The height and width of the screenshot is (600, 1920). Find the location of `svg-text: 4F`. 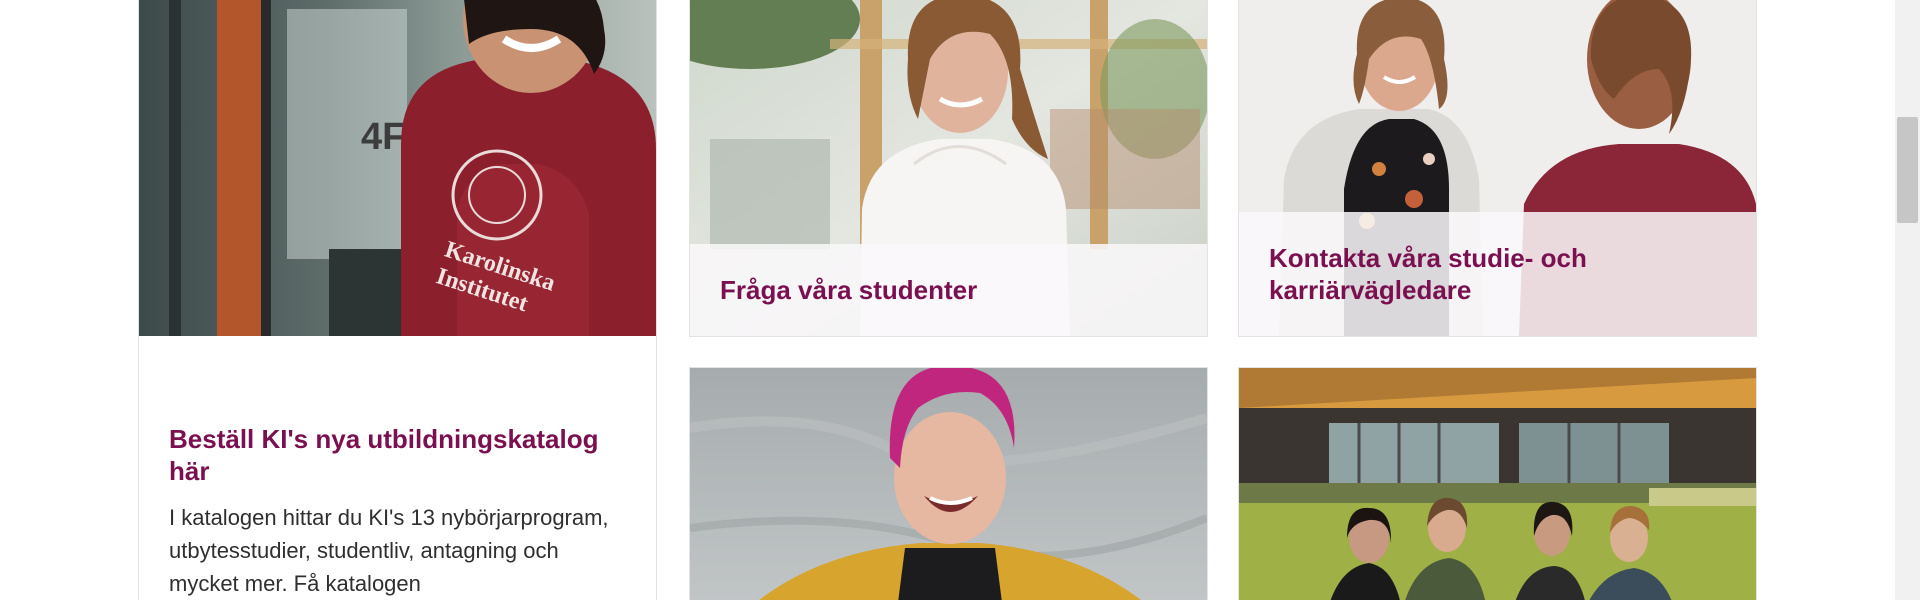

svg-text: 4F is located at coordinates (383, 137).